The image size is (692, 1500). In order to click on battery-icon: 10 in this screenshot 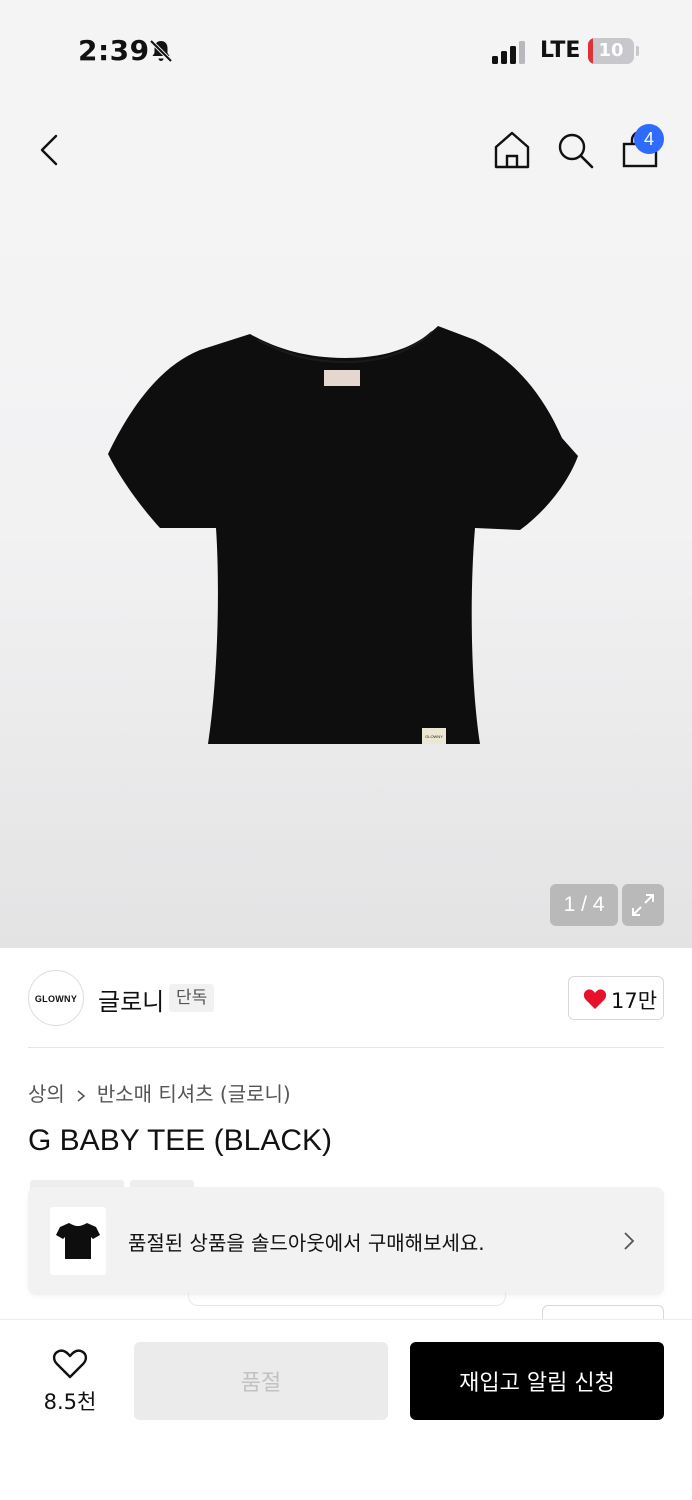, I will do `click(611, 51)`.